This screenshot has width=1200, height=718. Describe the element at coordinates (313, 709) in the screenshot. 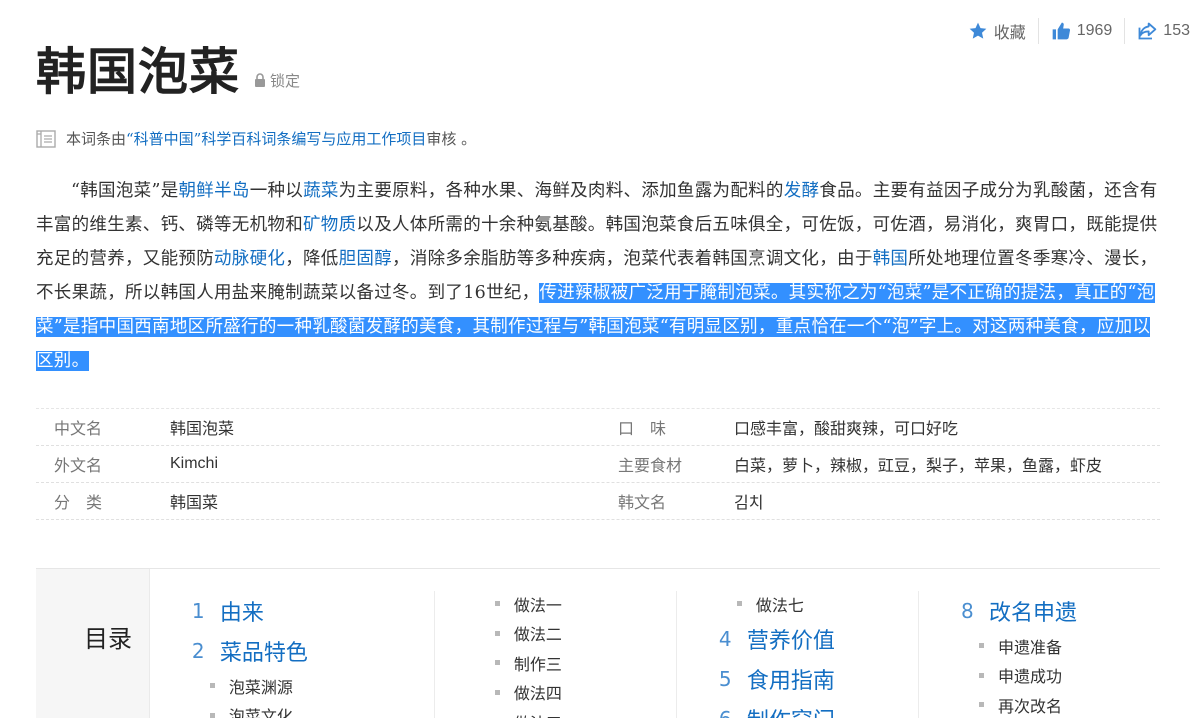

I see `catalog-subitem: 泡菜文化` at that location.